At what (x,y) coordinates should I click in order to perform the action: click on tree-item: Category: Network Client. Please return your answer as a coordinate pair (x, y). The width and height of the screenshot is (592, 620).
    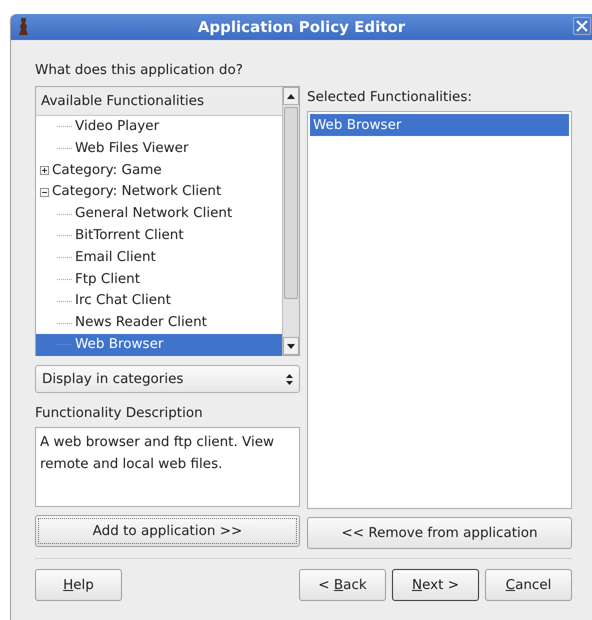
    Looking at the image, I should click on (159, 192).